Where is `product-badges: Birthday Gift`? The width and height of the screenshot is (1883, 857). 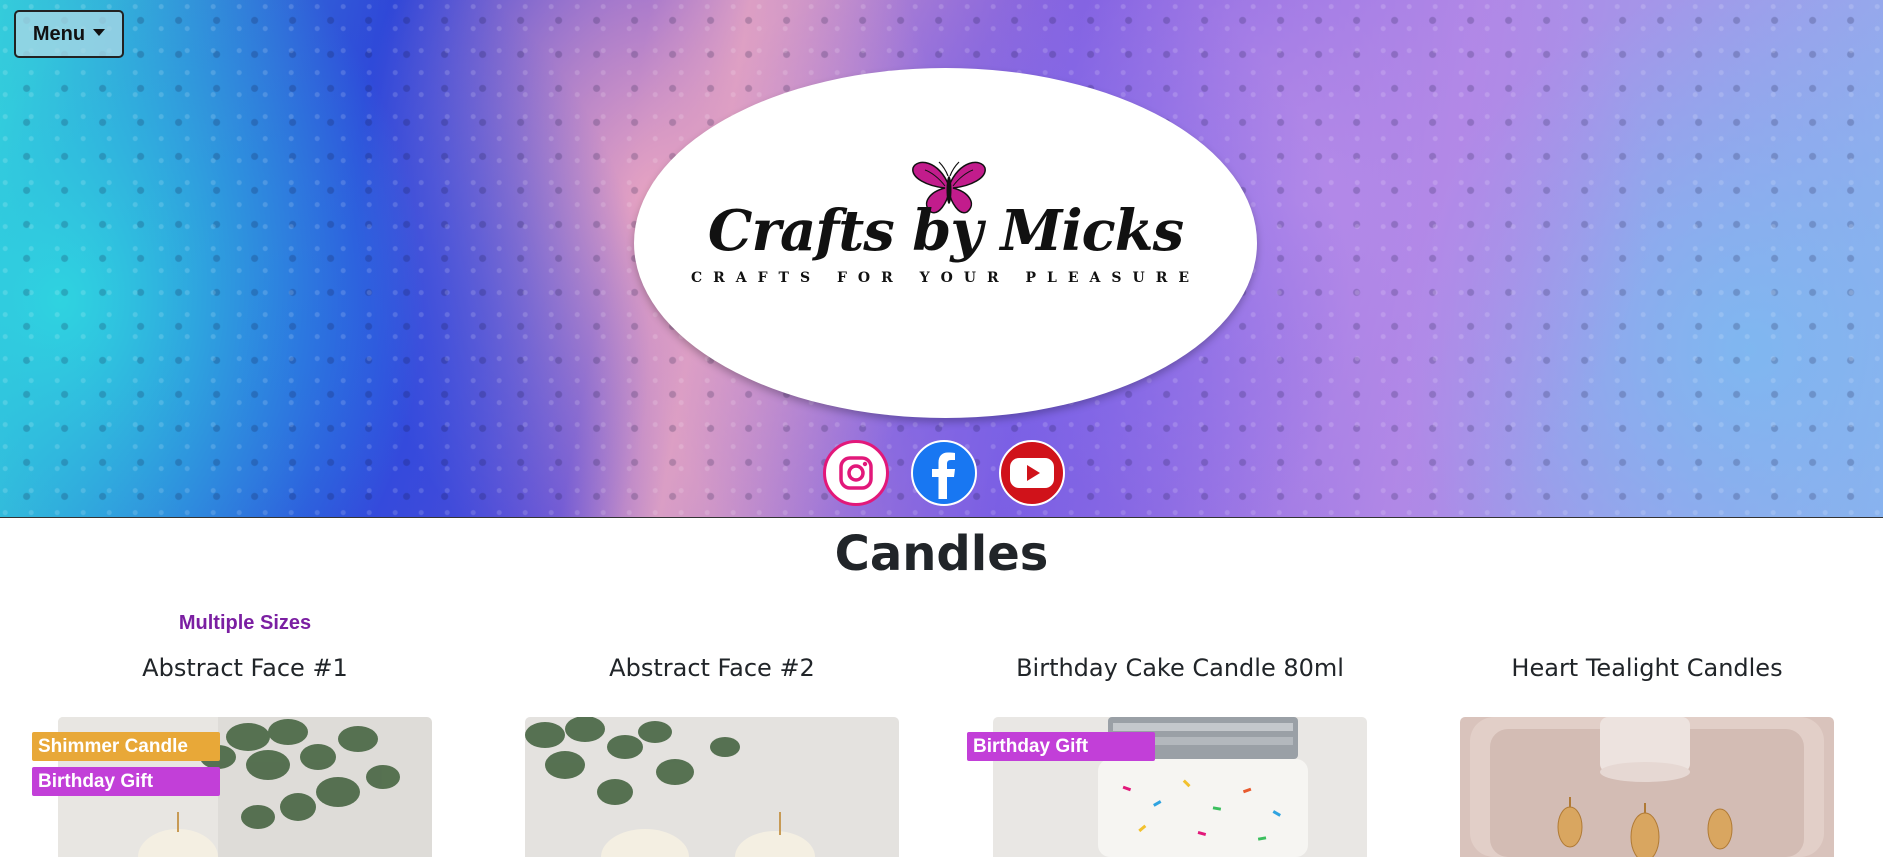
product-badges: Birthday Gift is located at coordinates (1061, 746).